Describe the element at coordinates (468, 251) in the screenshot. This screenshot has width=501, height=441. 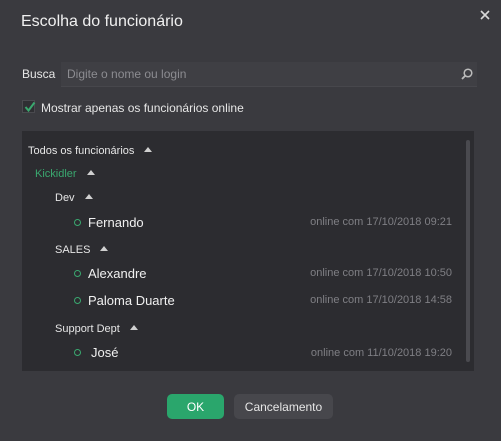
I see `scrollbar-thumb` at that location.